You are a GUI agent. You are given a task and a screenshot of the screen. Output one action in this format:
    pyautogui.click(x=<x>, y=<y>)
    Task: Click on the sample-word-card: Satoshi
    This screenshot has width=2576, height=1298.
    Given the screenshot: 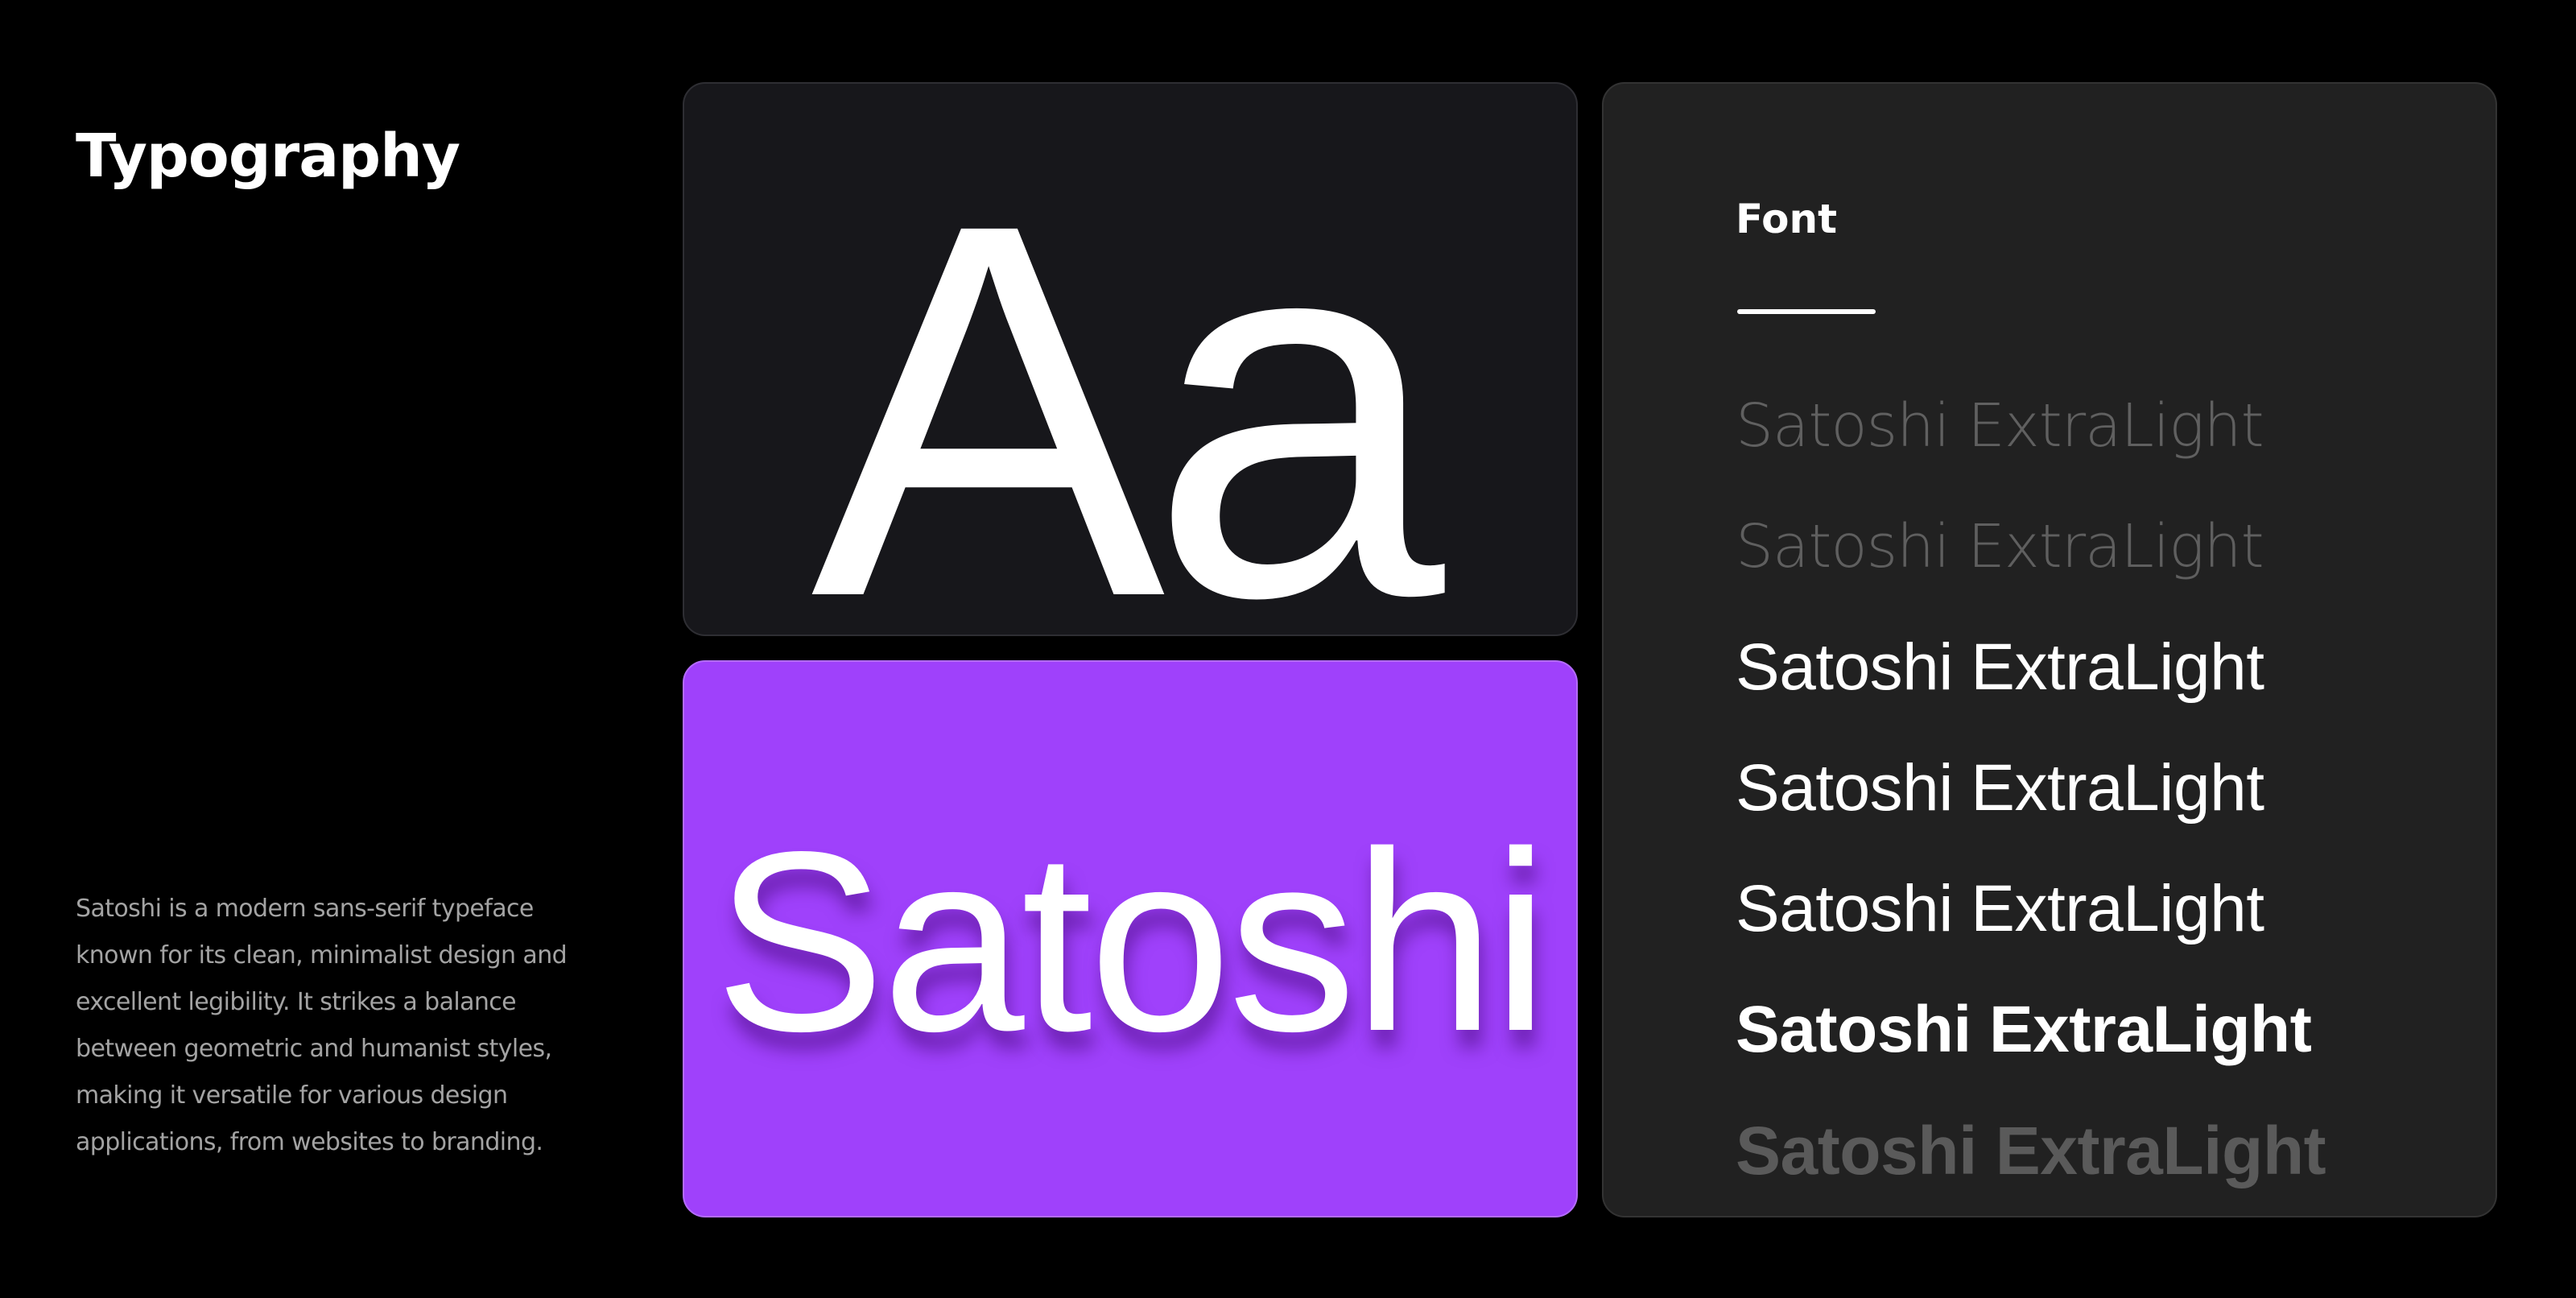 What is the action you would take?
    pyautogui.click(x=1130, y=938)
    